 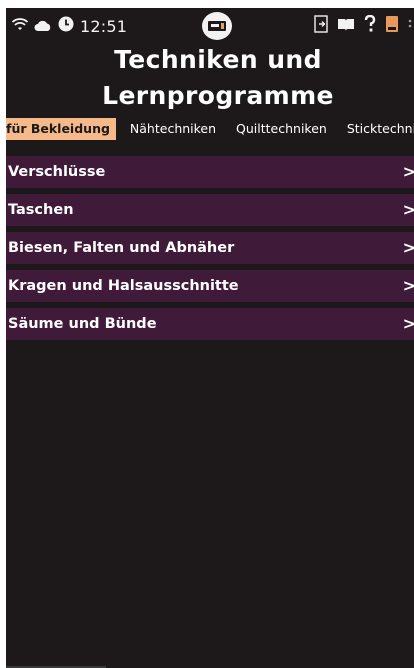 What do you see at coordinates (281, 129) in the screenshot?
I see `tab-quilting-techniques: Quilttechniken` at bounding box center [281, 129].